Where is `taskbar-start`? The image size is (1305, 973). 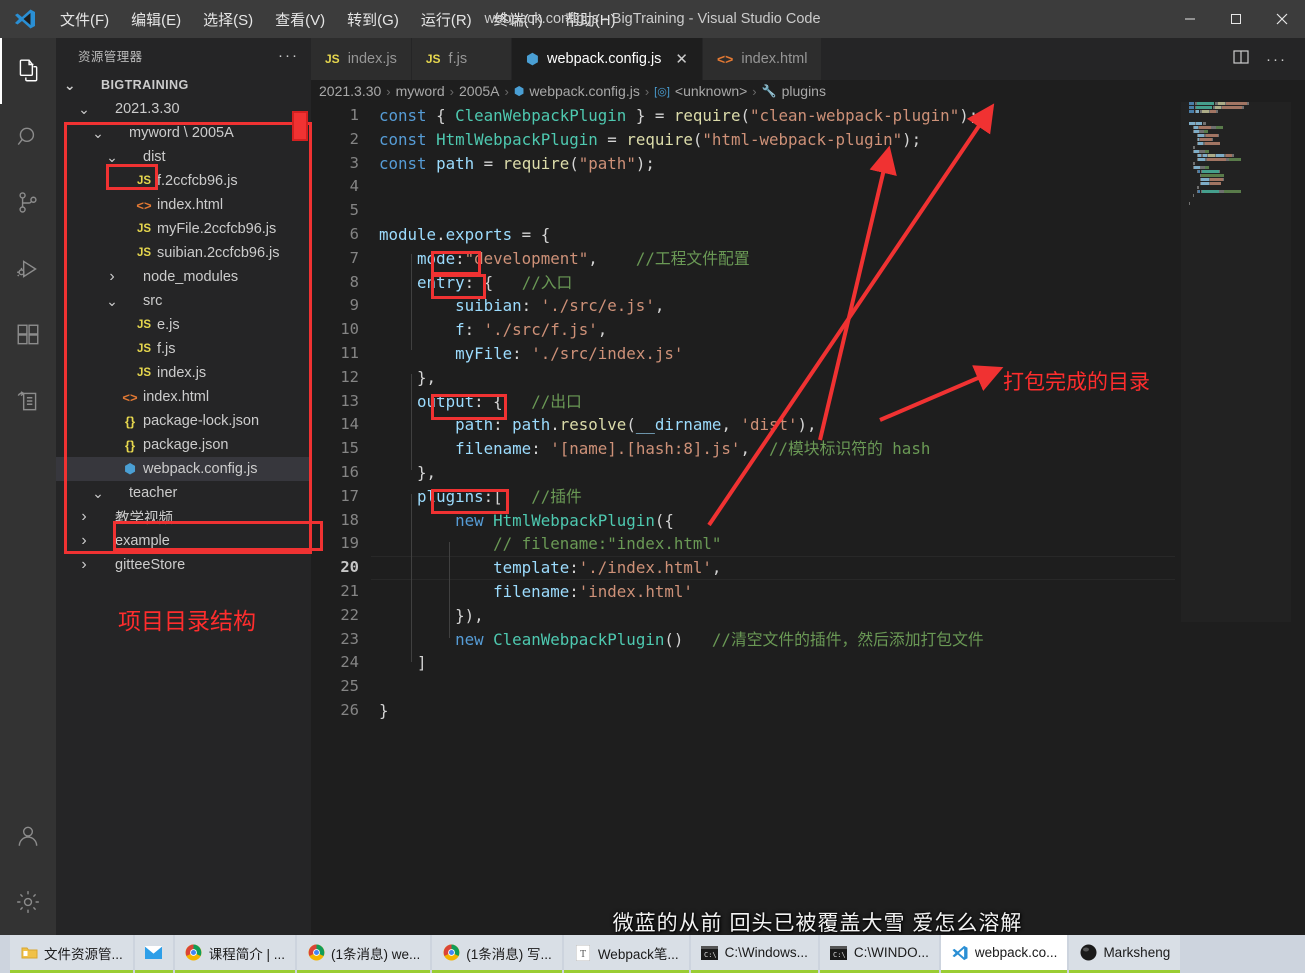
taskbar-start is located at coordinates (5, 954).